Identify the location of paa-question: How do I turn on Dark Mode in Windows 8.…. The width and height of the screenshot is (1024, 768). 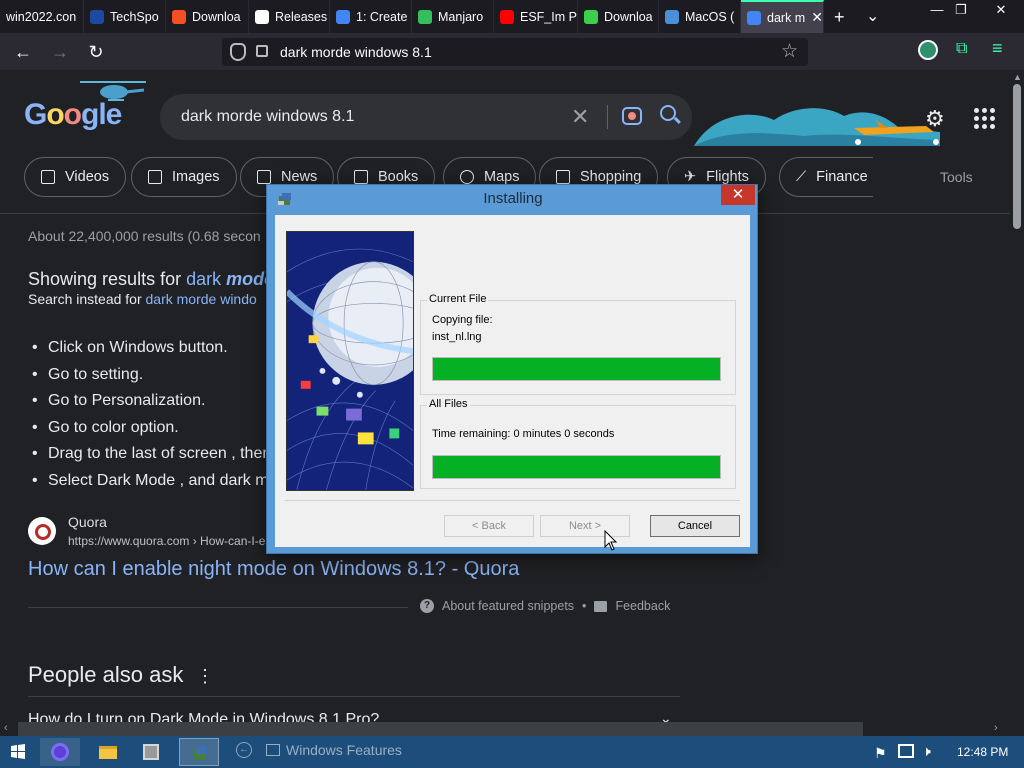
(203, 716).